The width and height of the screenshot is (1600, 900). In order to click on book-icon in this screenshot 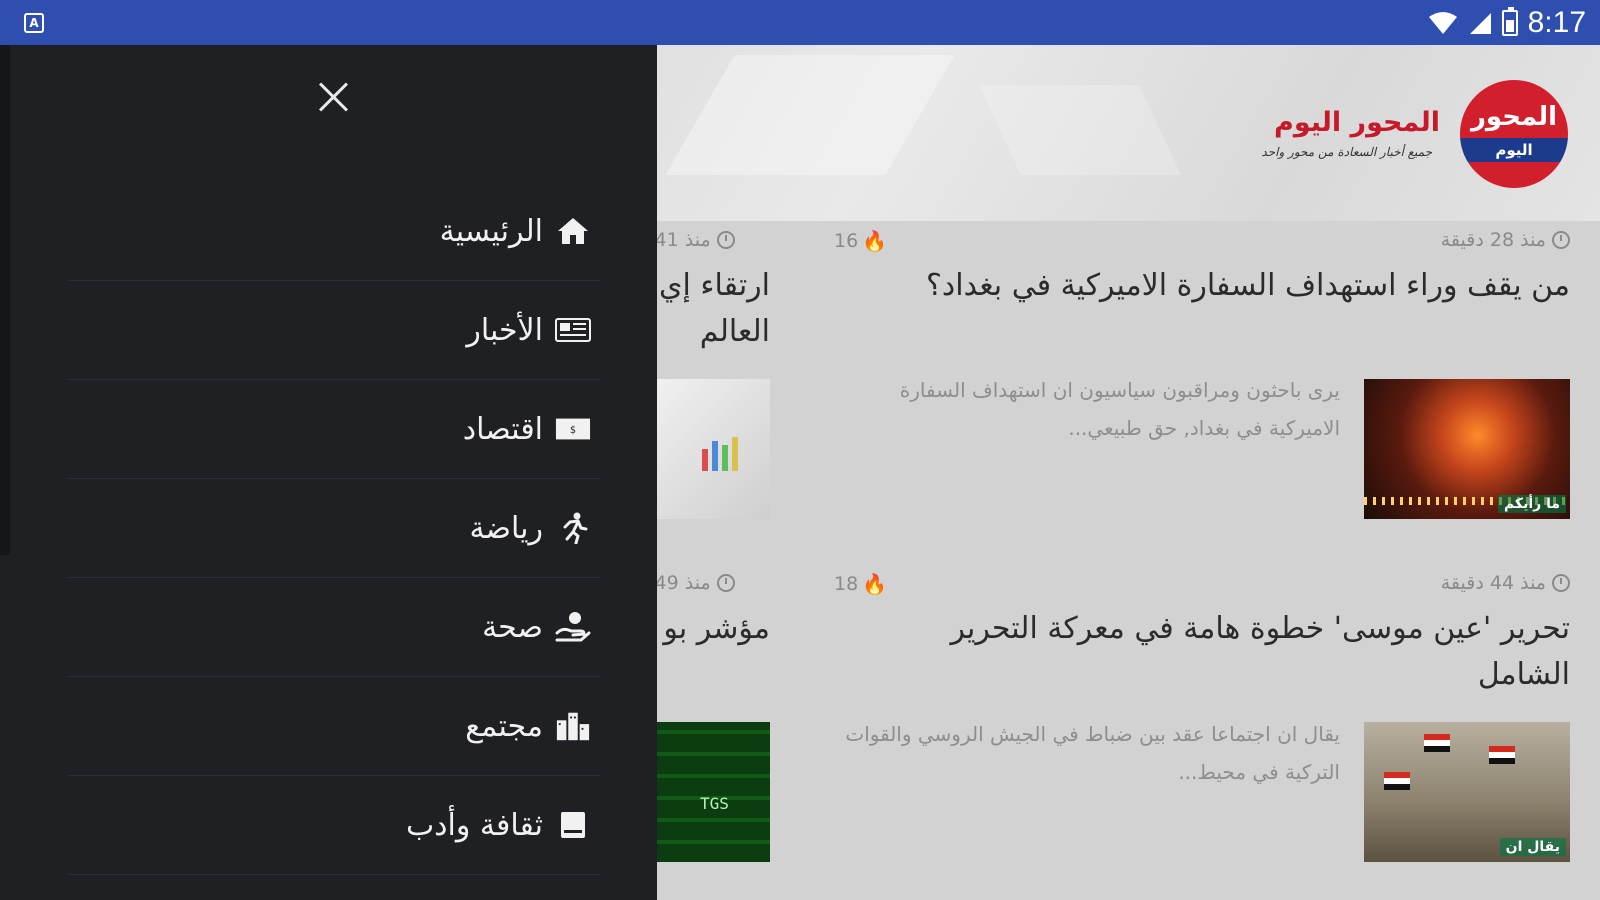, I will do `click(573, 825)`.